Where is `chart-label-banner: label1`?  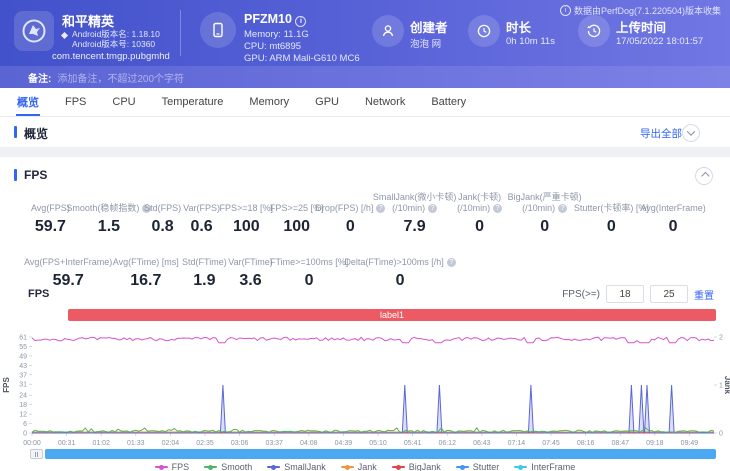
chart-label-banner: label1 is located at coordinates (392, 315).